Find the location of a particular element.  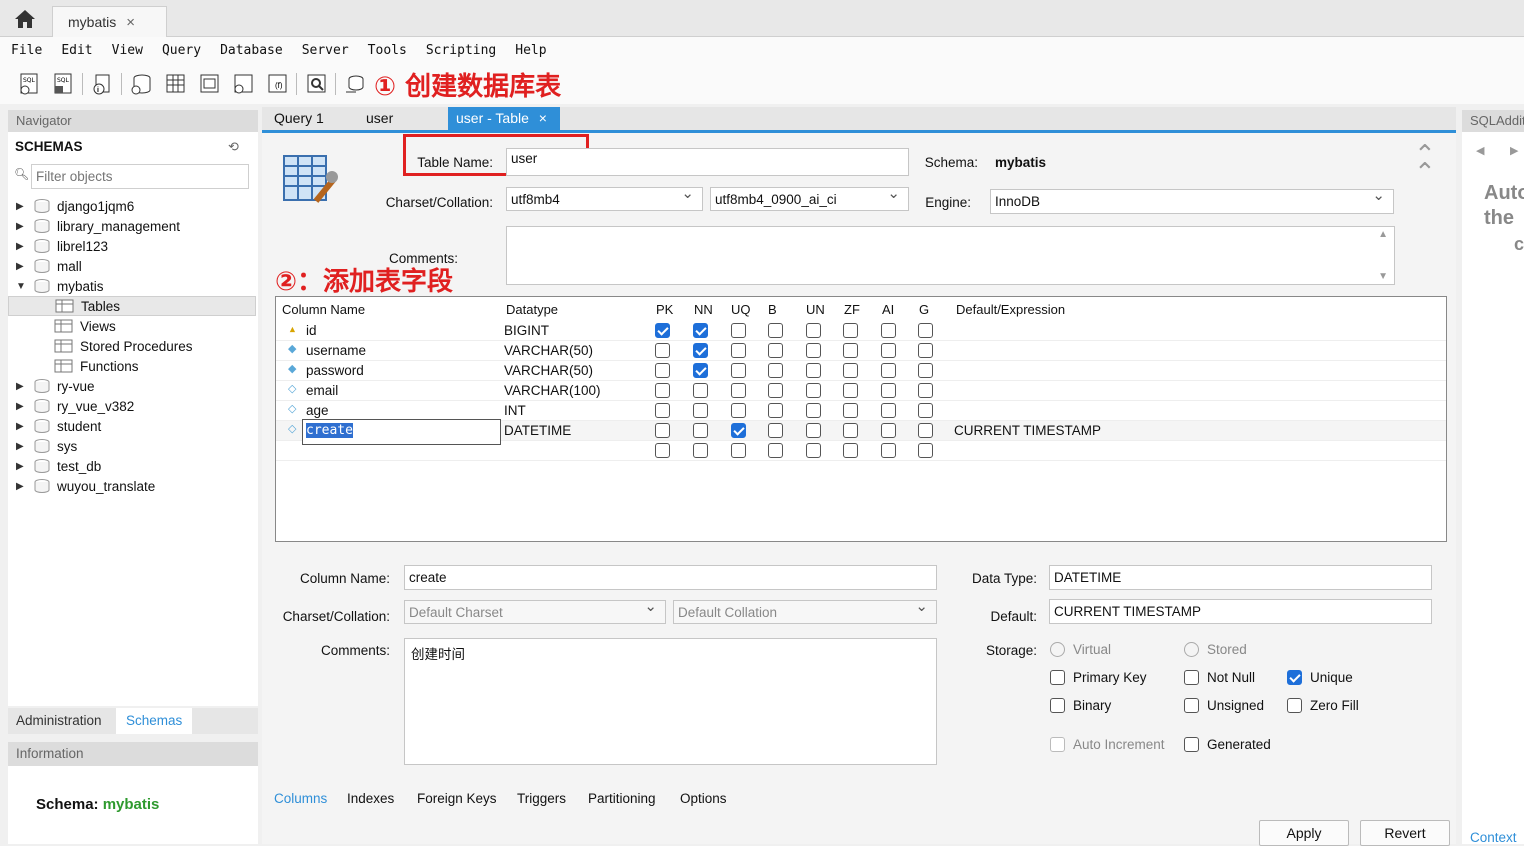

table-row is located at coordinates (861, 451).